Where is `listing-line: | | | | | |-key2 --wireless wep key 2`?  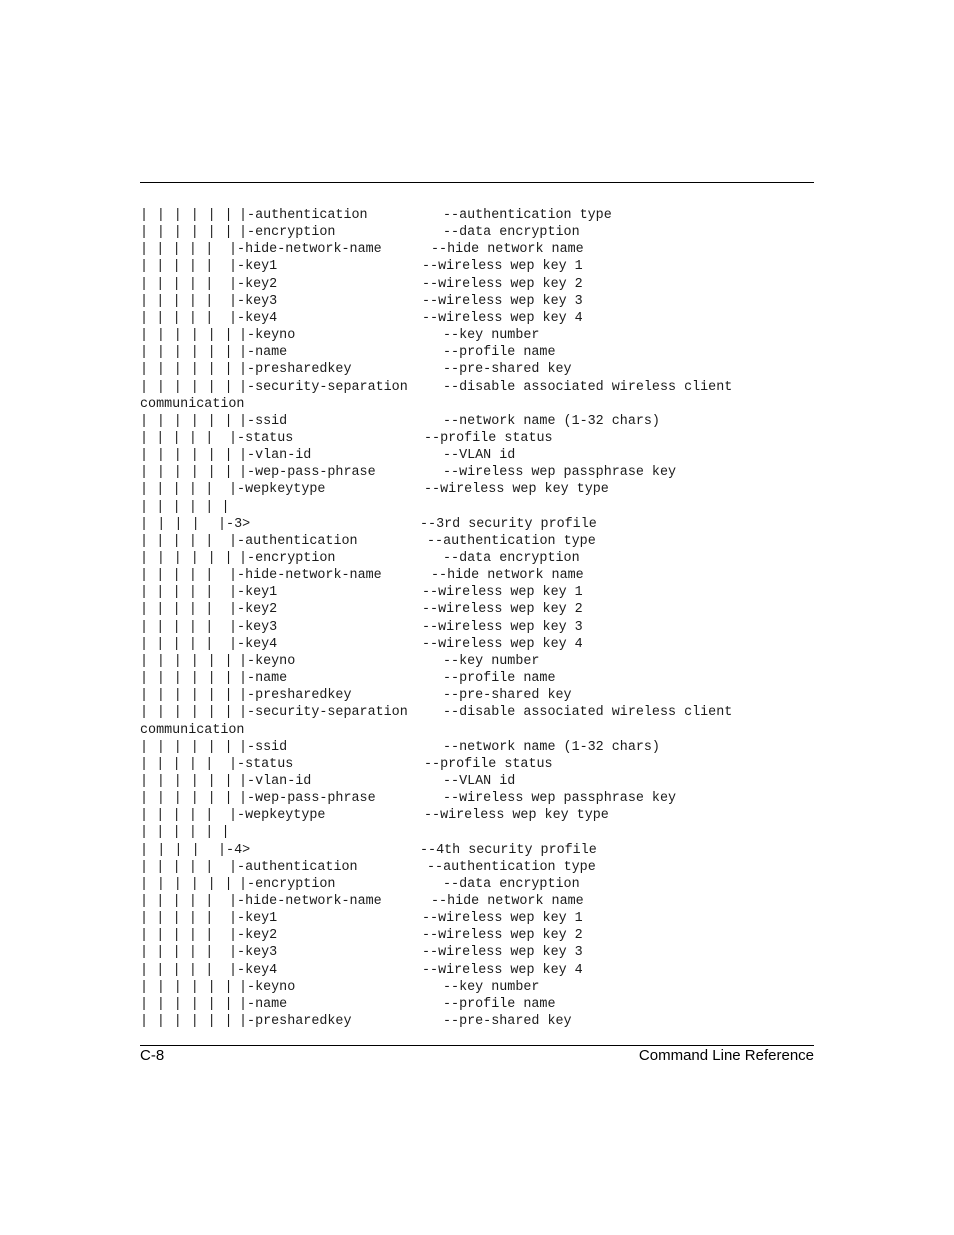 listing-line: | | | | | |-key2 --wireless wep key 2 is located at coordinates (477, 284).